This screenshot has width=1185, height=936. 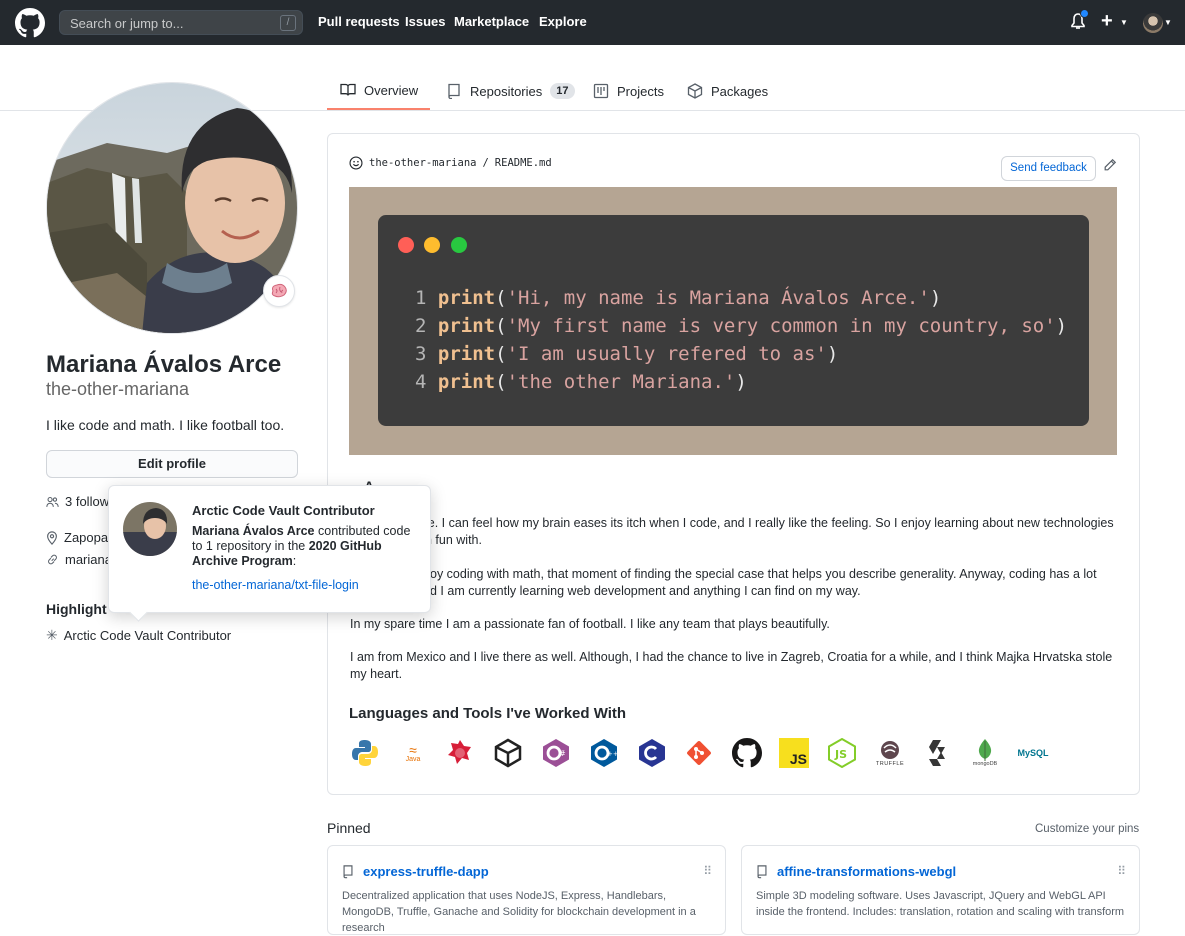 I want to click on link-icon, so click(x=52, y=559).